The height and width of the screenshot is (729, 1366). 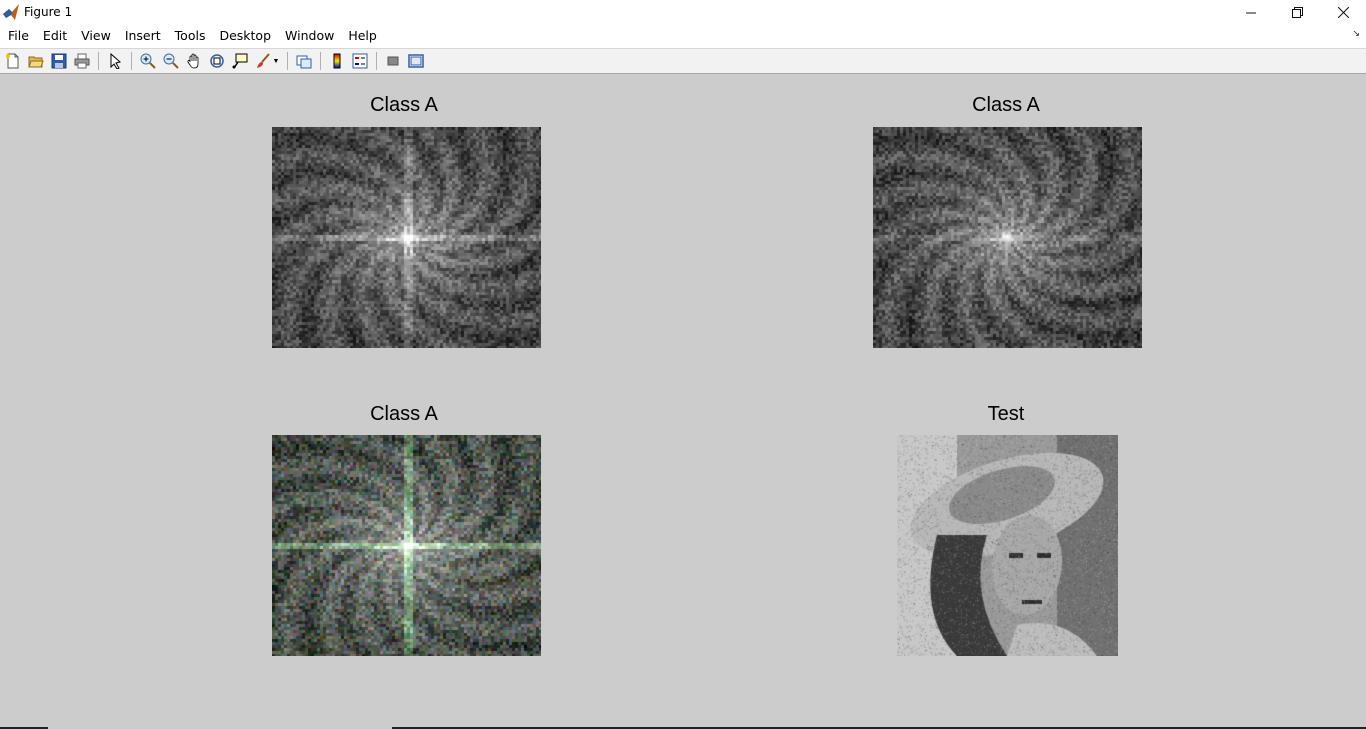 I want to click on open-file-button, so click(x=36, y=61).